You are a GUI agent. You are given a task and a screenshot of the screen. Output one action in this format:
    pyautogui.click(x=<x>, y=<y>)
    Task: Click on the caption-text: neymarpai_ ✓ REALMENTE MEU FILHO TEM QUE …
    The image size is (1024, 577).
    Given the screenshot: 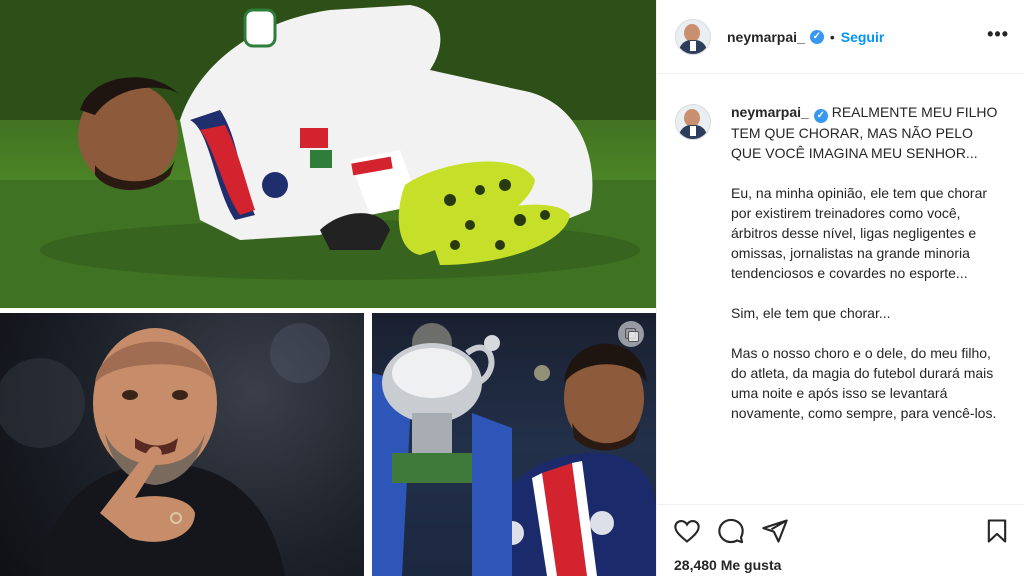 What is the action you would take?
    pyautogui.click(x=869, y=262)
    